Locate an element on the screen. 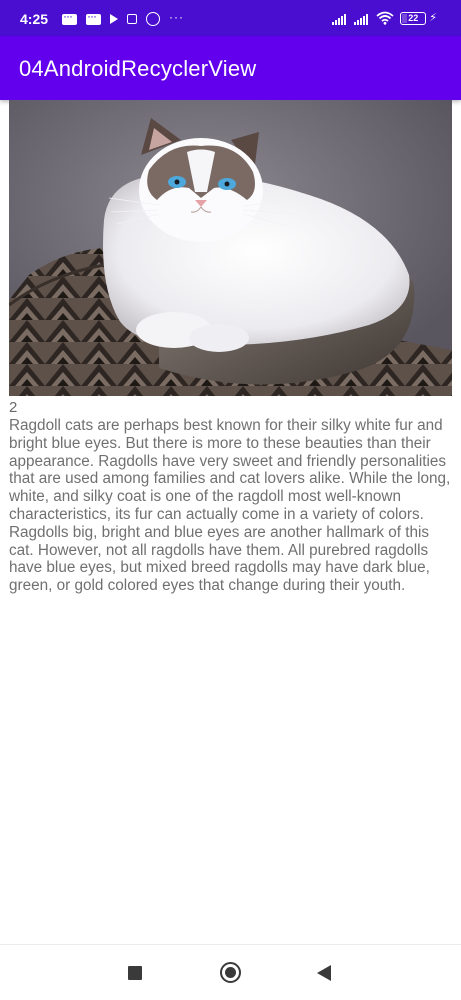 This screenshot has height=1000, width=461. home-circle-icon is located at coordinates (230, 972).